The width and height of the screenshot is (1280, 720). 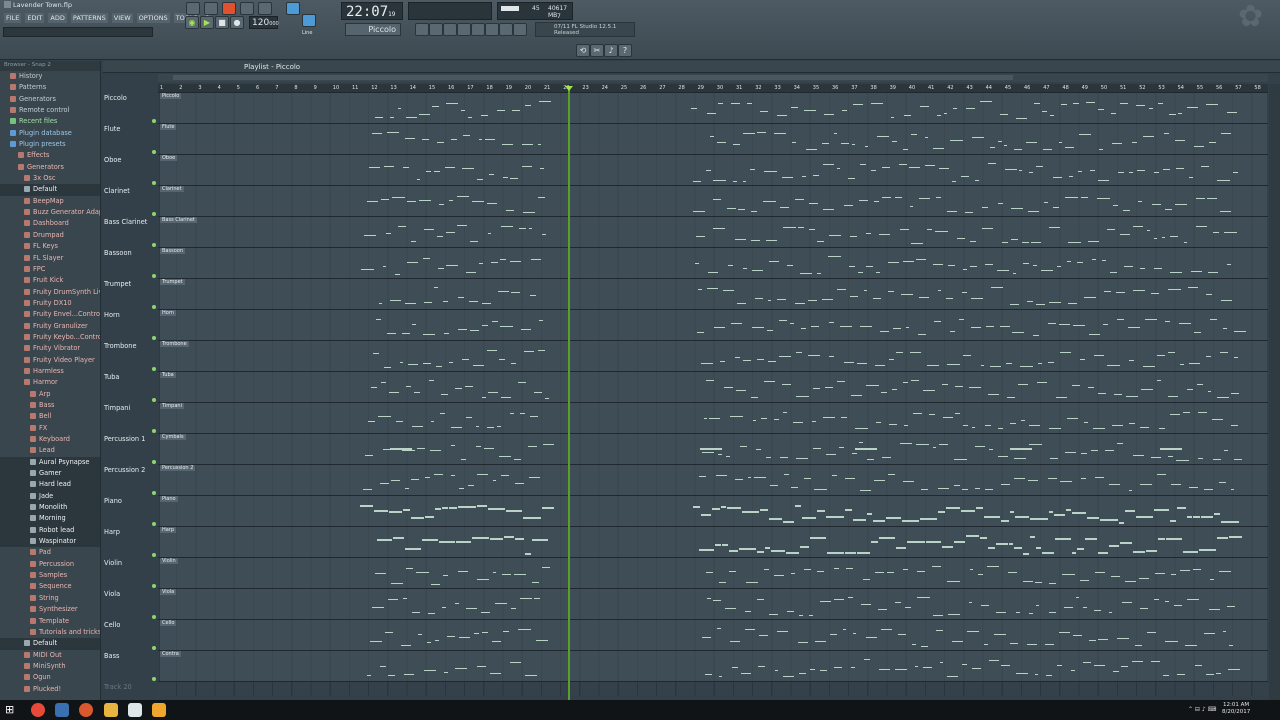 What do you see at coordinates (50, 394) in the screenshot?
I see `browser-item: Arp` at bounding box center [50, 394].